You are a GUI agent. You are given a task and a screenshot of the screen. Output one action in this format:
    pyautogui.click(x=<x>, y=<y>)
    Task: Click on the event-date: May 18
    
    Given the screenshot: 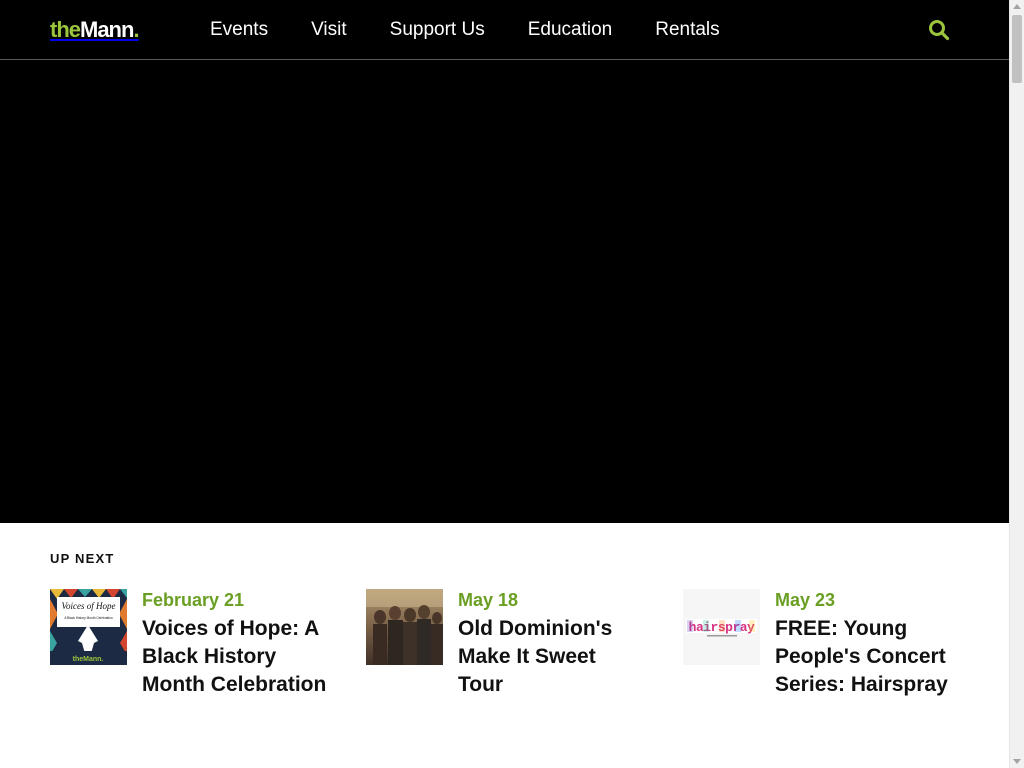 What is the action you would take?
    pyautogui.click(x=488, y=600)
    